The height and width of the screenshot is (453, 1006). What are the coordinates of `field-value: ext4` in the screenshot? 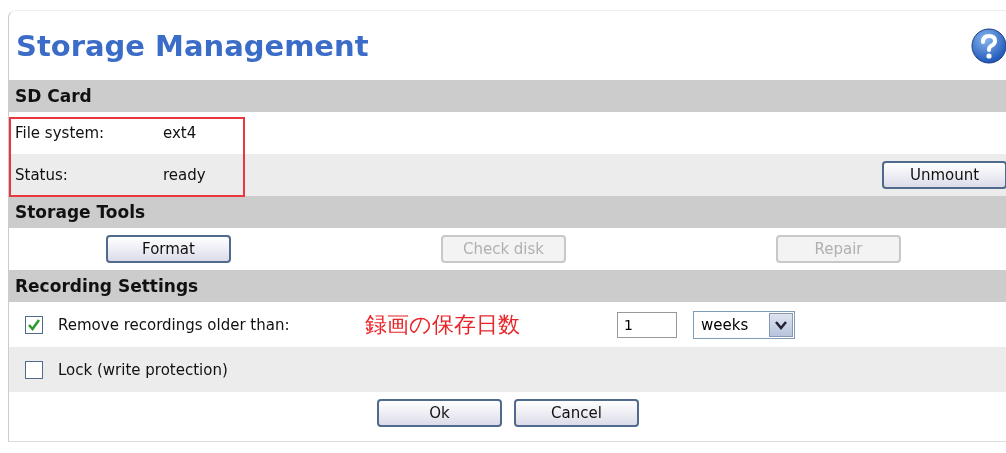 It's located at (180, 133).